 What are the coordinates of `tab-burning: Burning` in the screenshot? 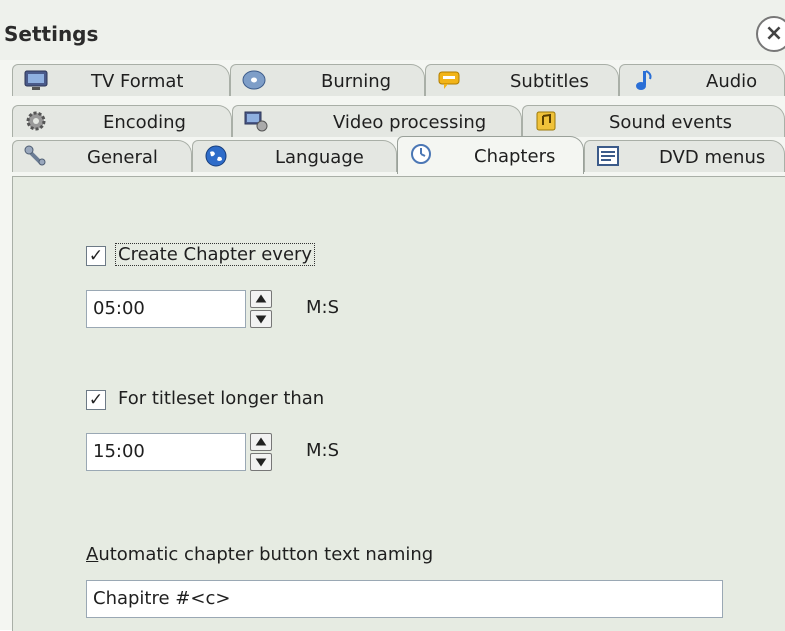 It's located at (327, 80).